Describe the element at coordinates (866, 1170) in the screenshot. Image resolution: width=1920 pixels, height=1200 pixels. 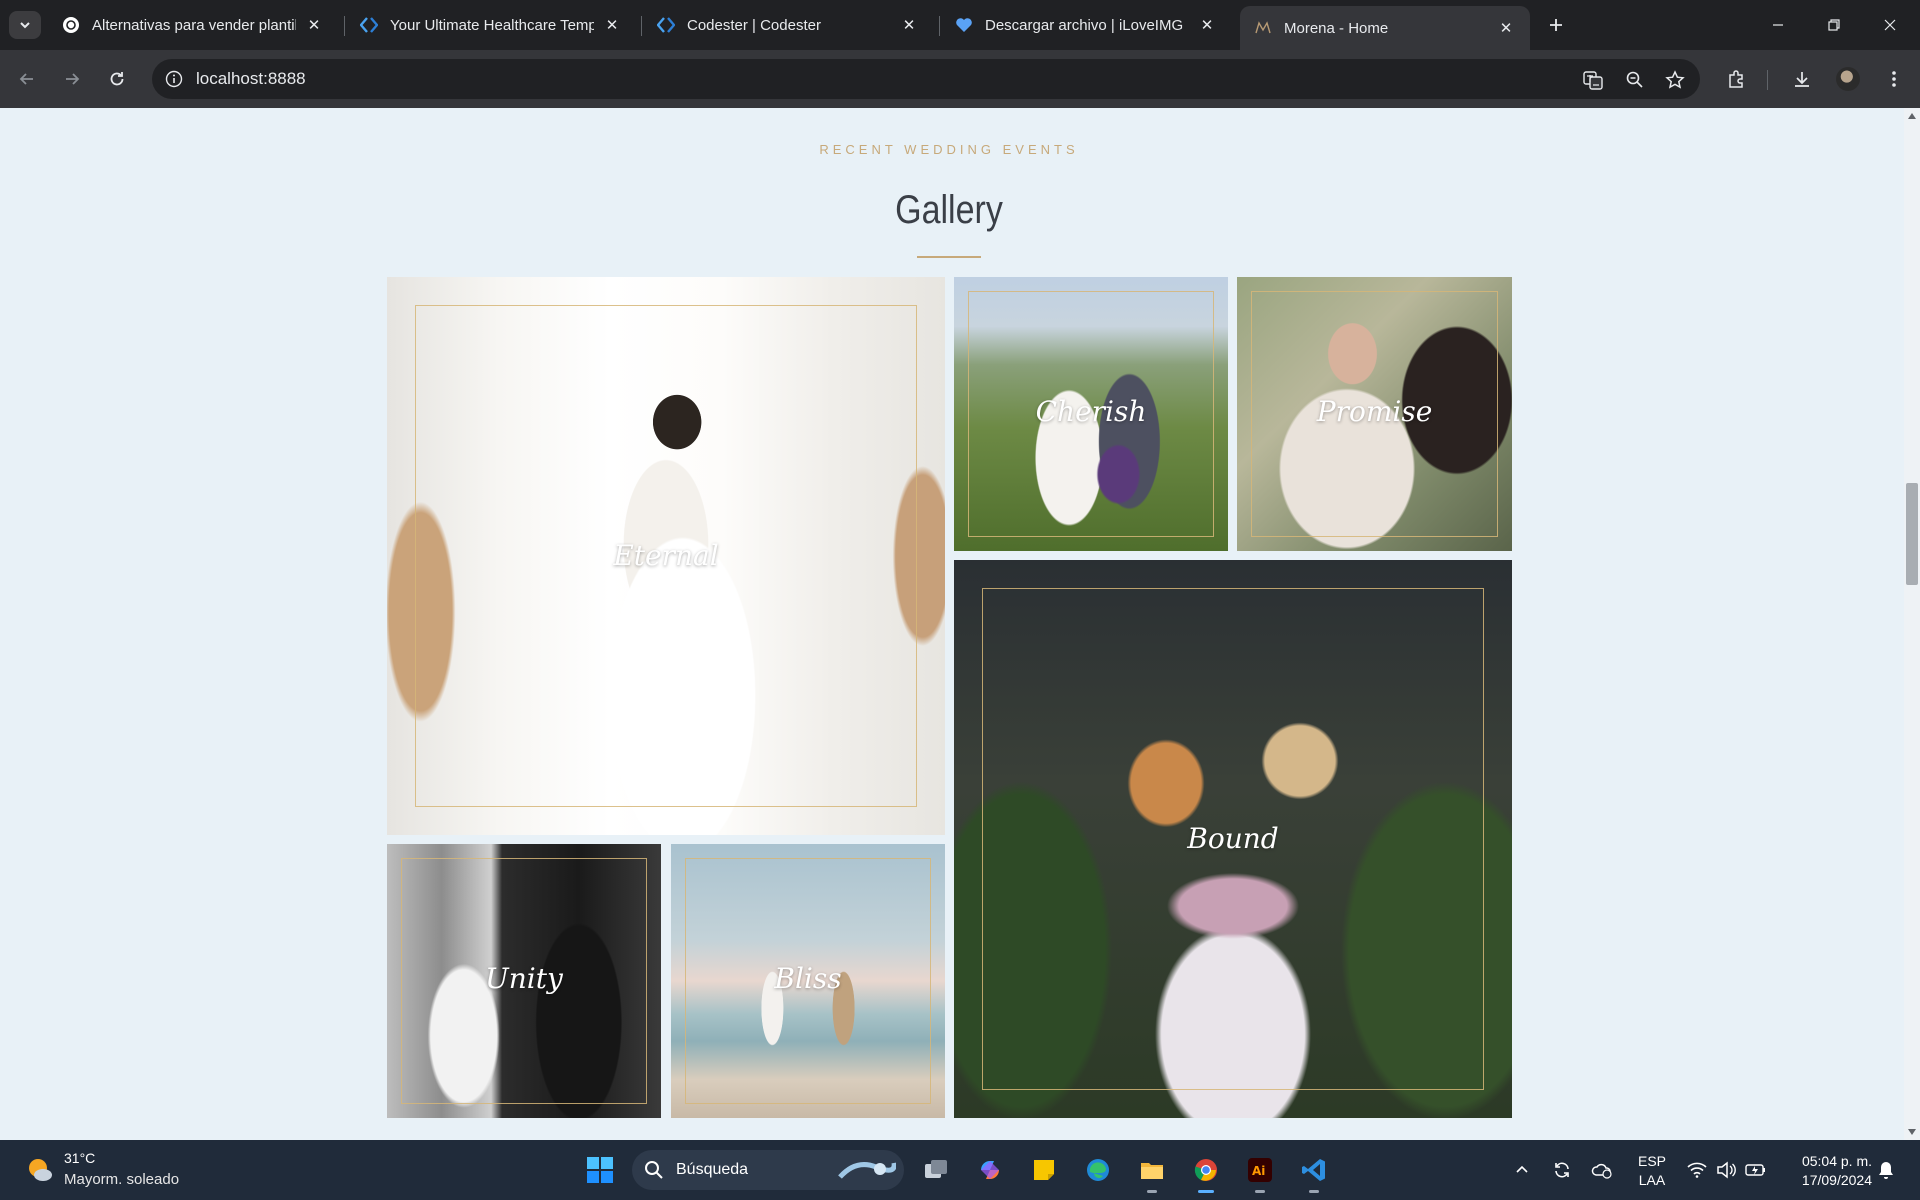
I see `search-highlight-icon` at that location.